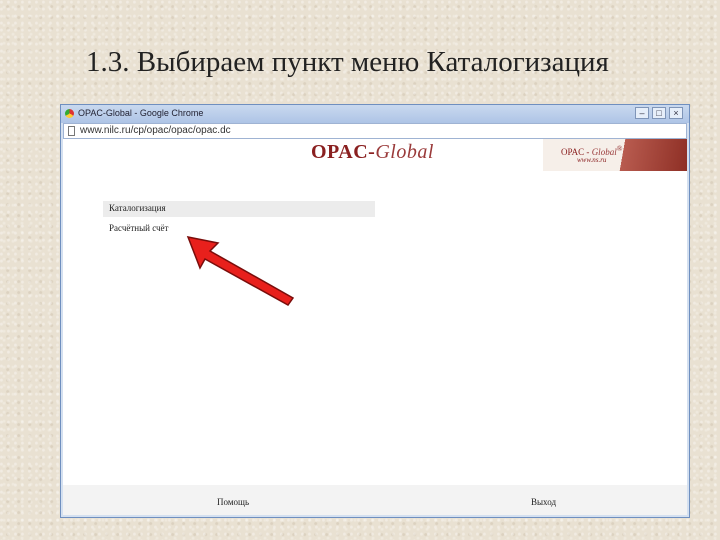 Image resolution: width=720 pixels, height=540 pixels. Describe the element at coordinates (343, 152) in the screenshot. I see `logo-main: OPAC-` at that location.